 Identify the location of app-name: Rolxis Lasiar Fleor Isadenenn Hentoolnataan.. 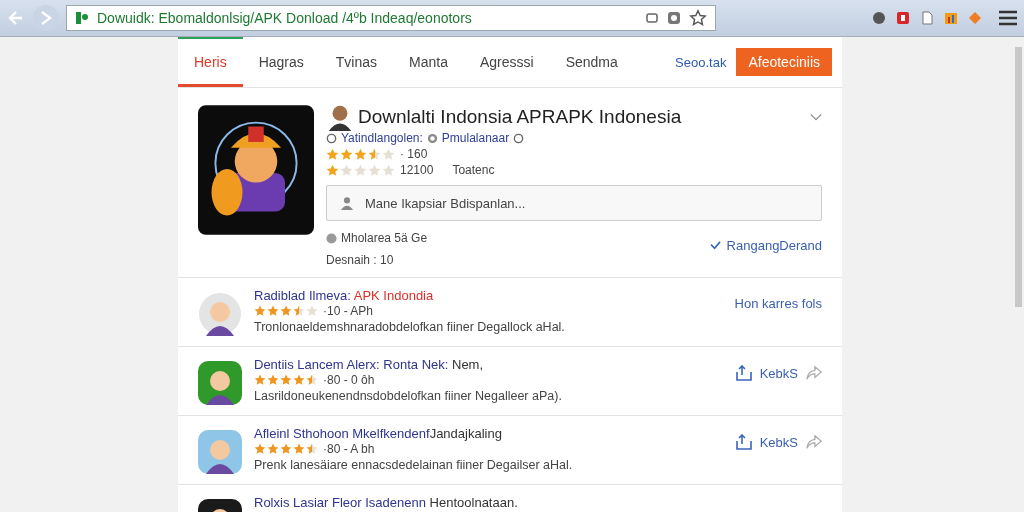
(386, 502).